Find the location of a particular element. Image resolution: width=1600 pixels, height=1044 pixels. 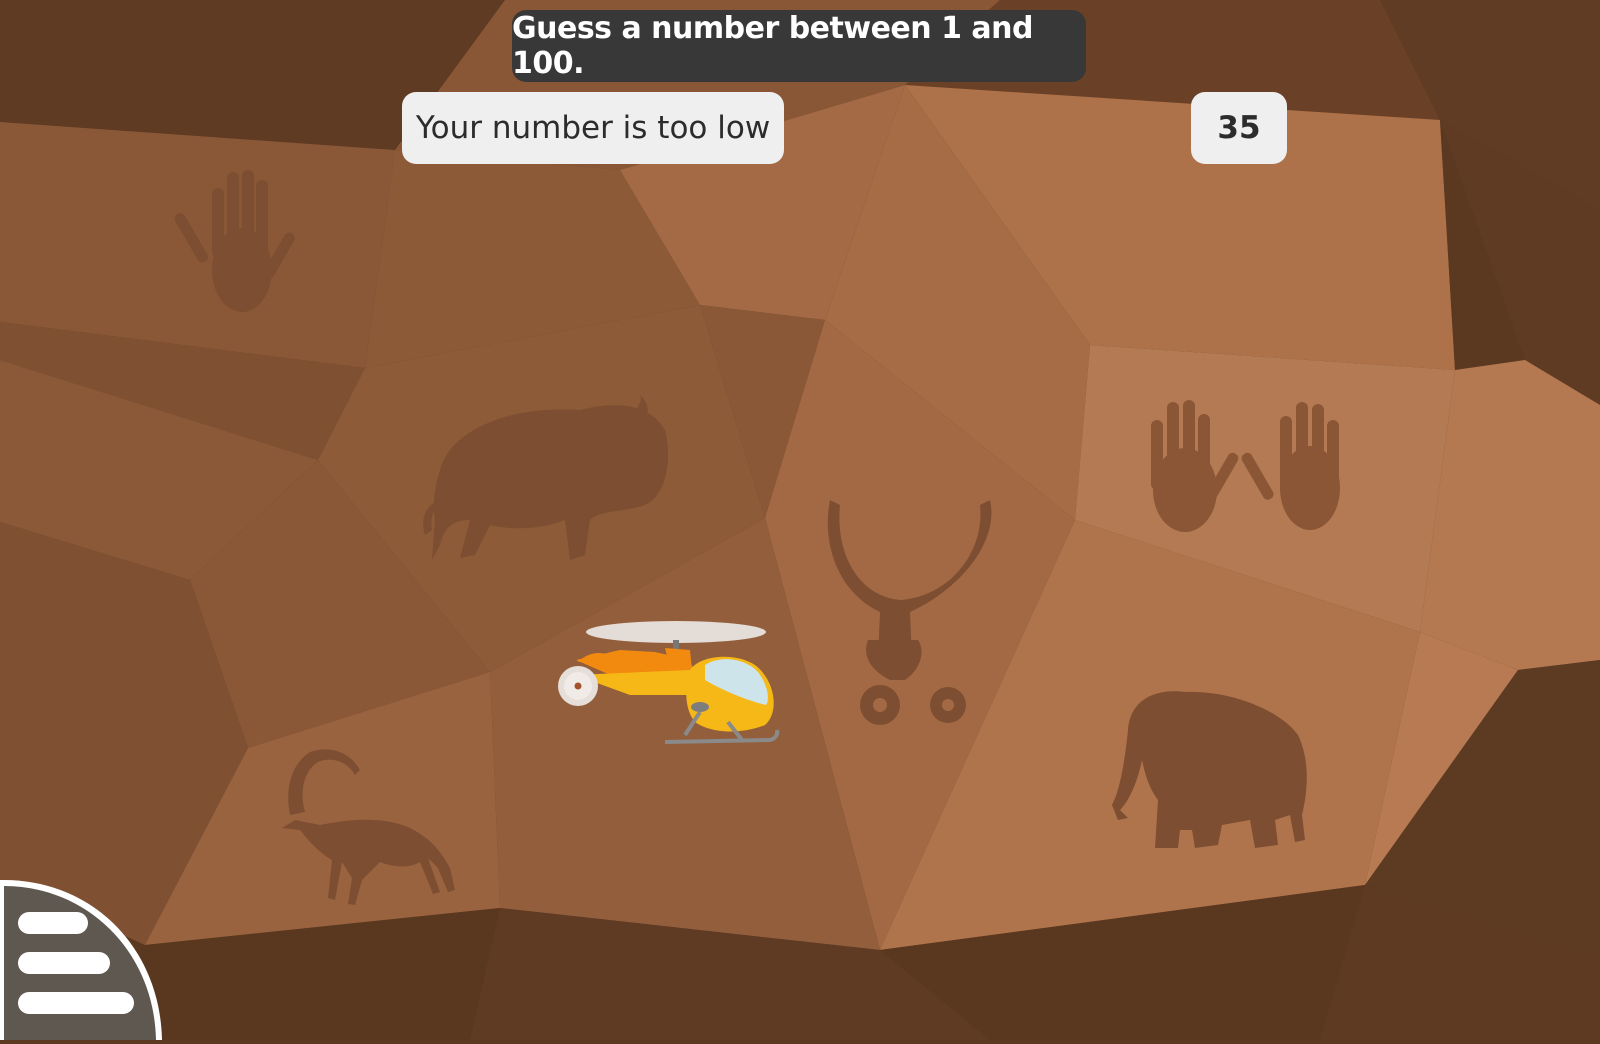

menu-button is located at coordinates (81, 958).